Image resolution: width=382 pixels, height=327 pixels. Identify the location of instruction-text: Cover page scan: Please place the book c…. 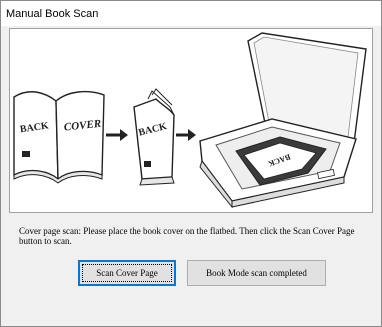
(187, 236).